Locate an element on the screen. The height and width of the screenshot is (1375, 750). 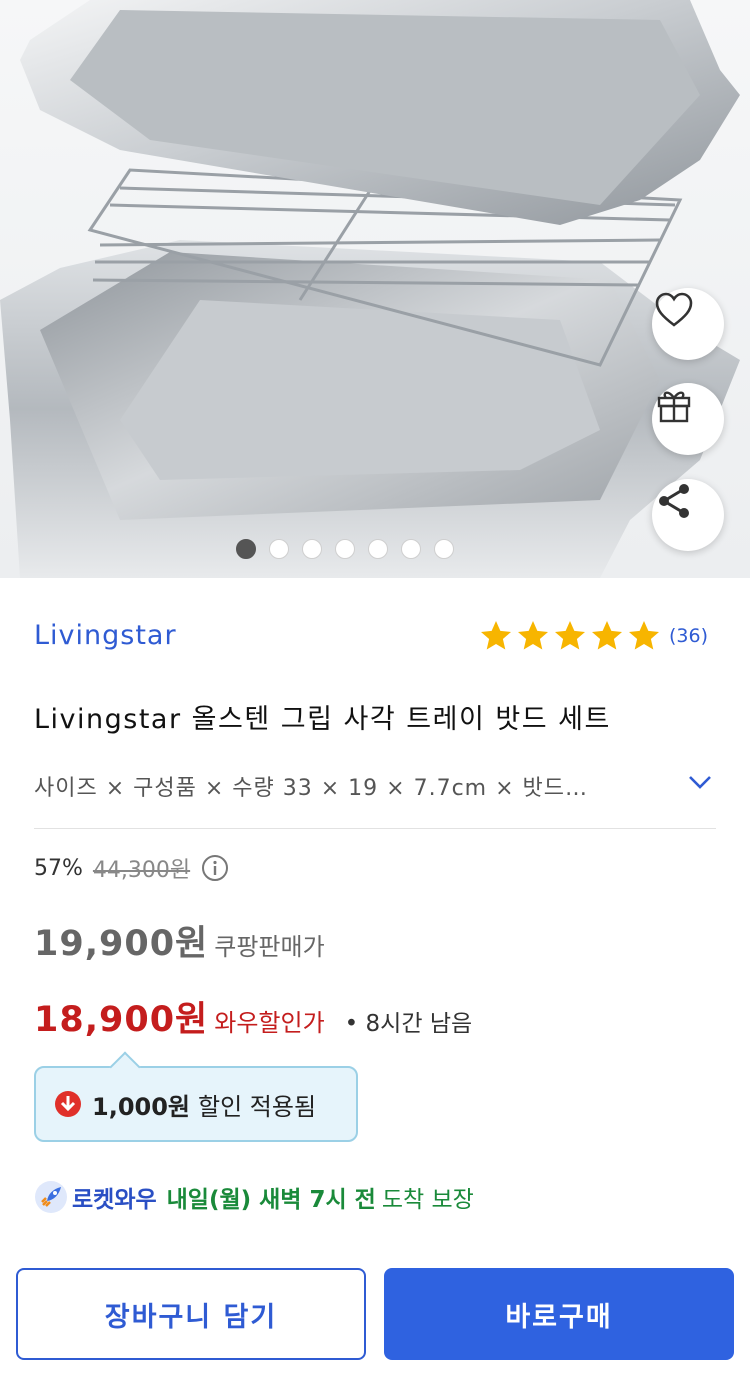
delivery-time: 내일(월) 새벽 7시 전 is located at coordinates (271, 1200).